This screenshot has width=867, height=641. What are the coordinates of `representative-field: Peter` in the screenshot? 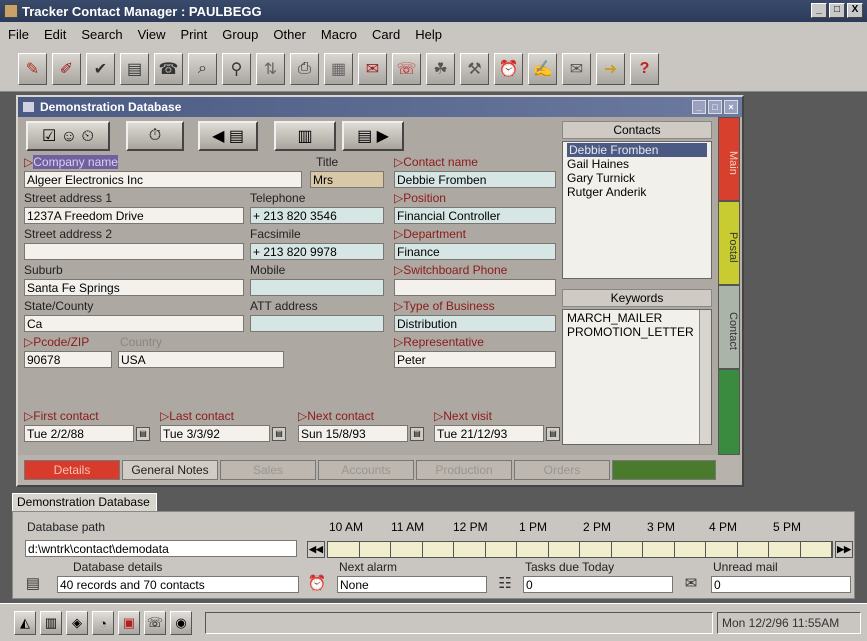 It's located at (475, 359).